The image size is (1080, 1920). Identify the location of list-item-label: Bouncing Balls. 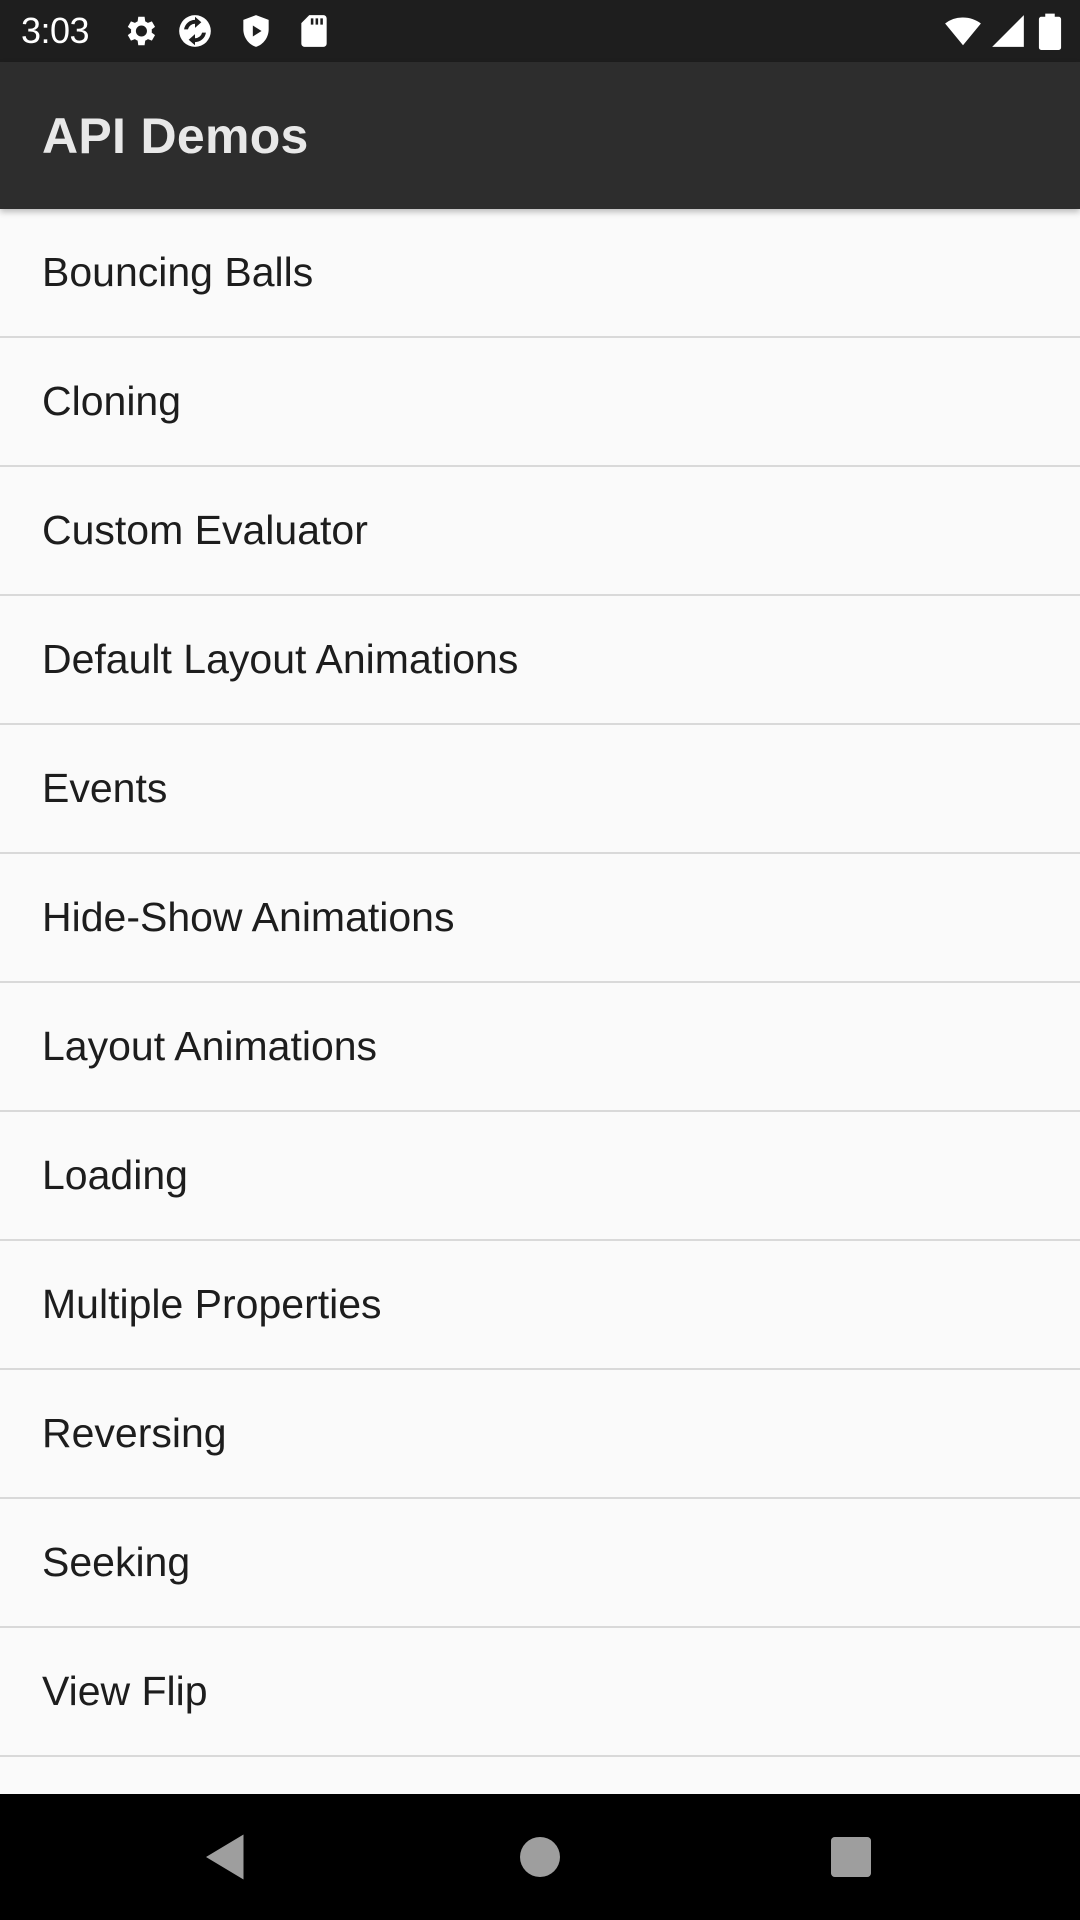
(178, 272).